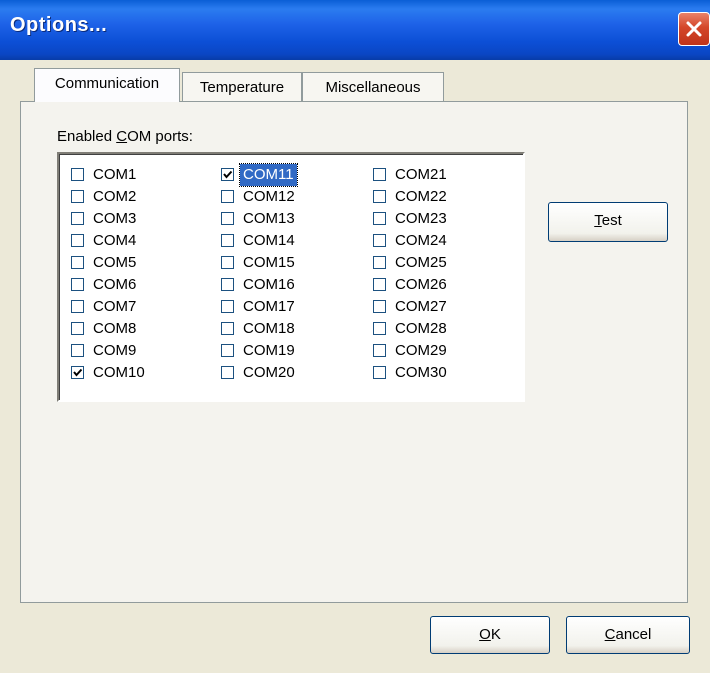 The image size is (710, 673). I want to click on close-icon, so click(694, 29).